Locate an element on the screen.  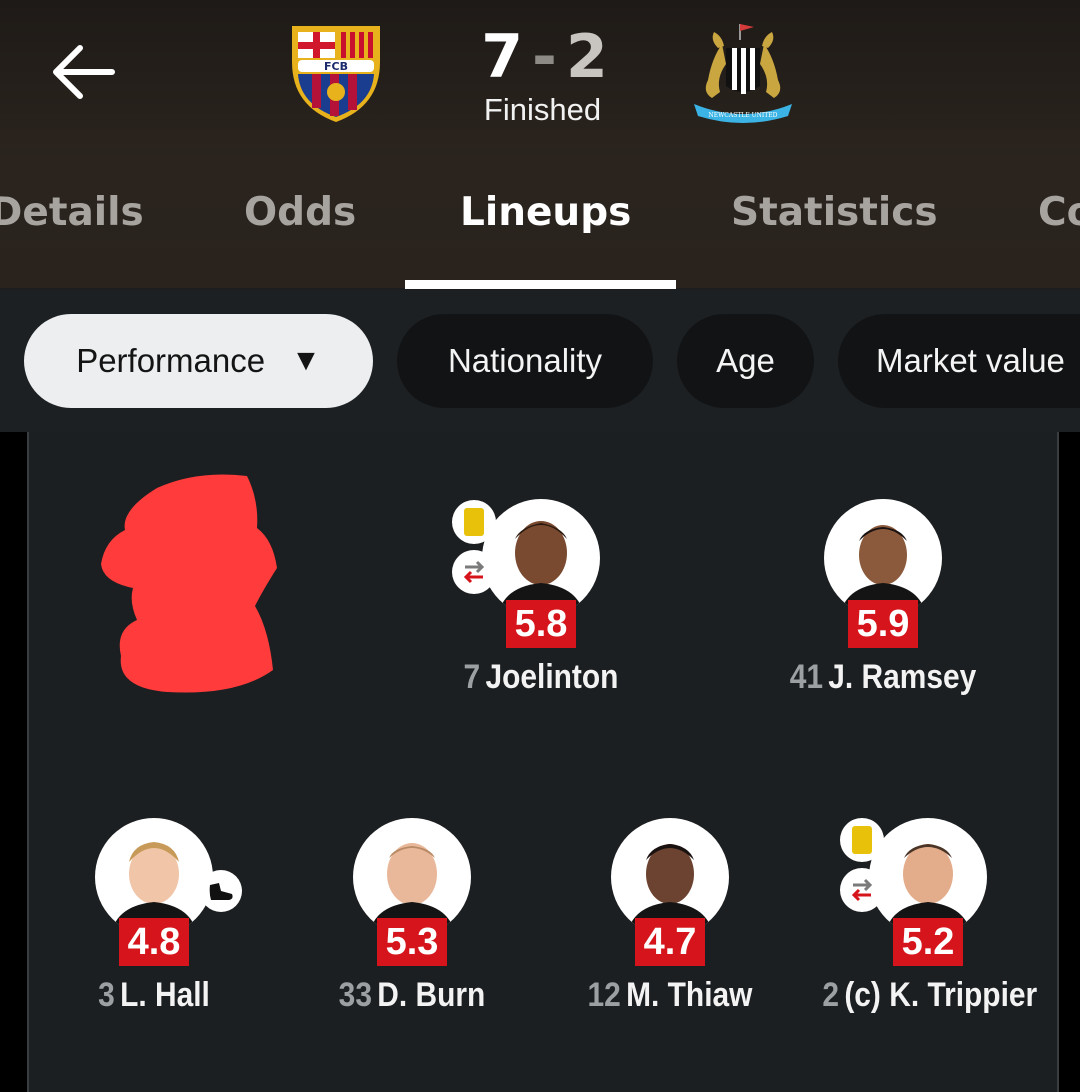
caret-down-icon: ▼ is located at coordinates (306, 360).